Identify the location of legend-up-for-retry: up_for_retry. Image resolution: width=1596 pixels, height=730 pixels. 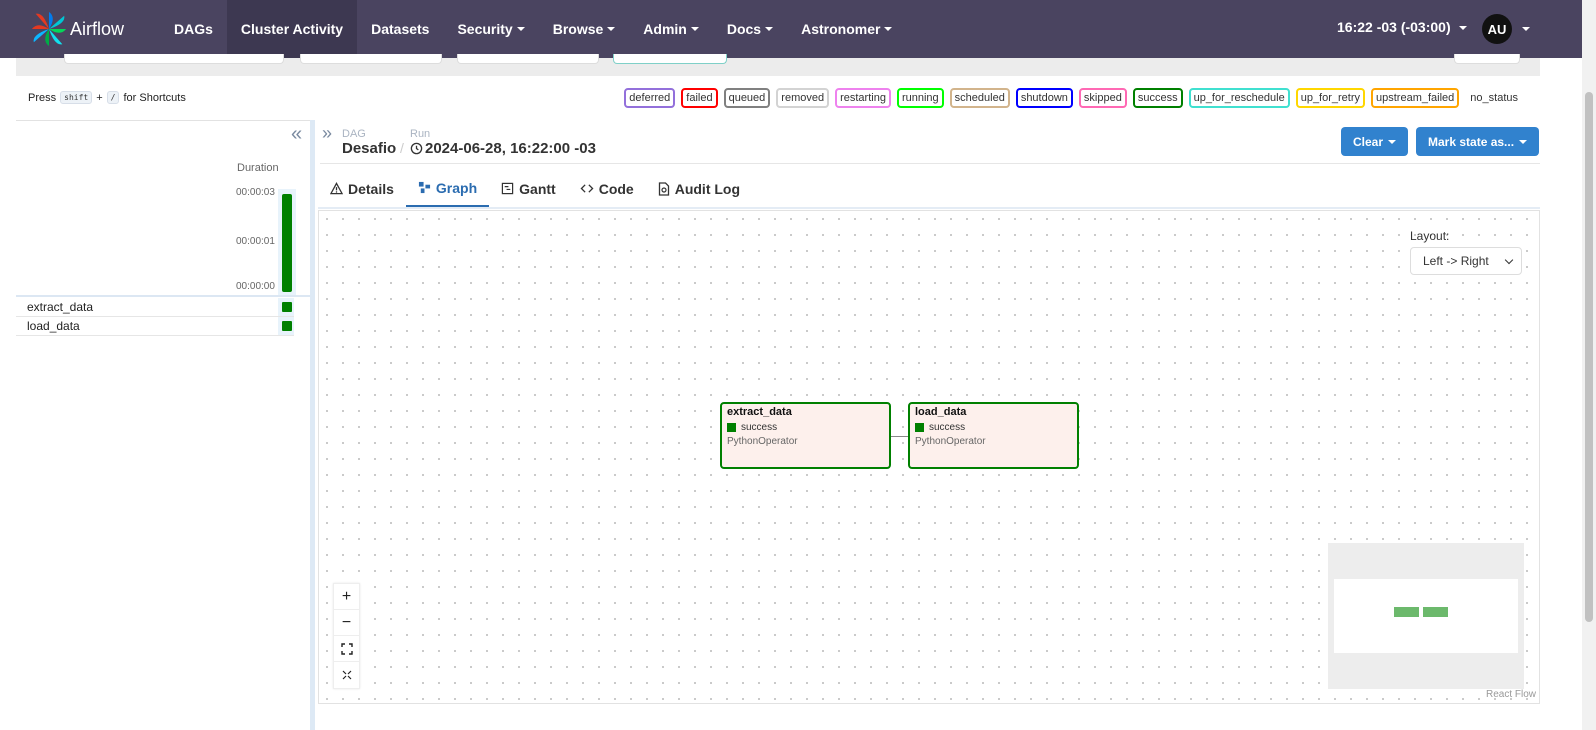
(1330, 98).